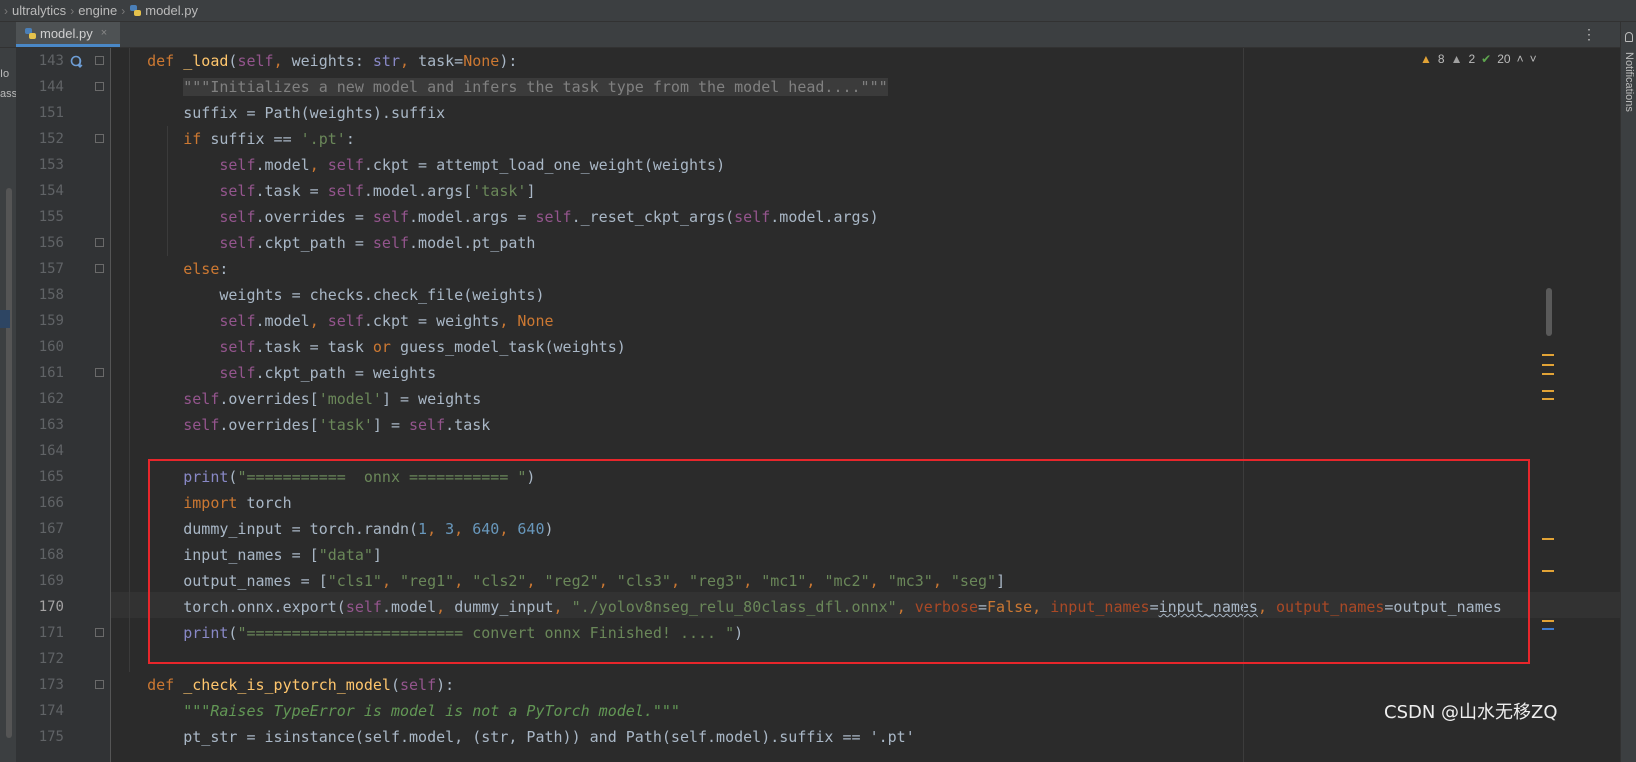 Image resolution: width=1636 pixels, height=762 pixels. What do you see at coordinates (818, 11) in the screenshot?
I see `breadcrumb: › ultralytics › engine › model.py` at bounding box center [818, 11].